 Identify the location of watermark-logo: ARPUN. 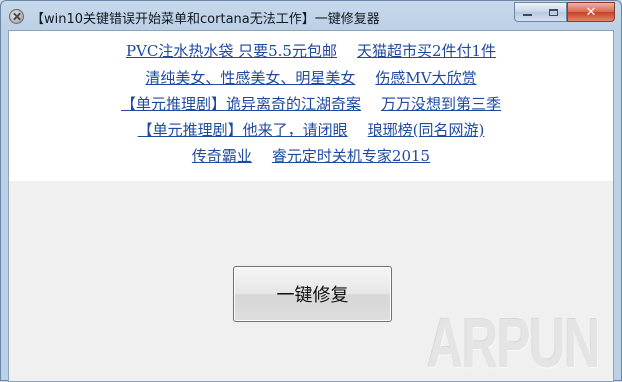
(513, 343).